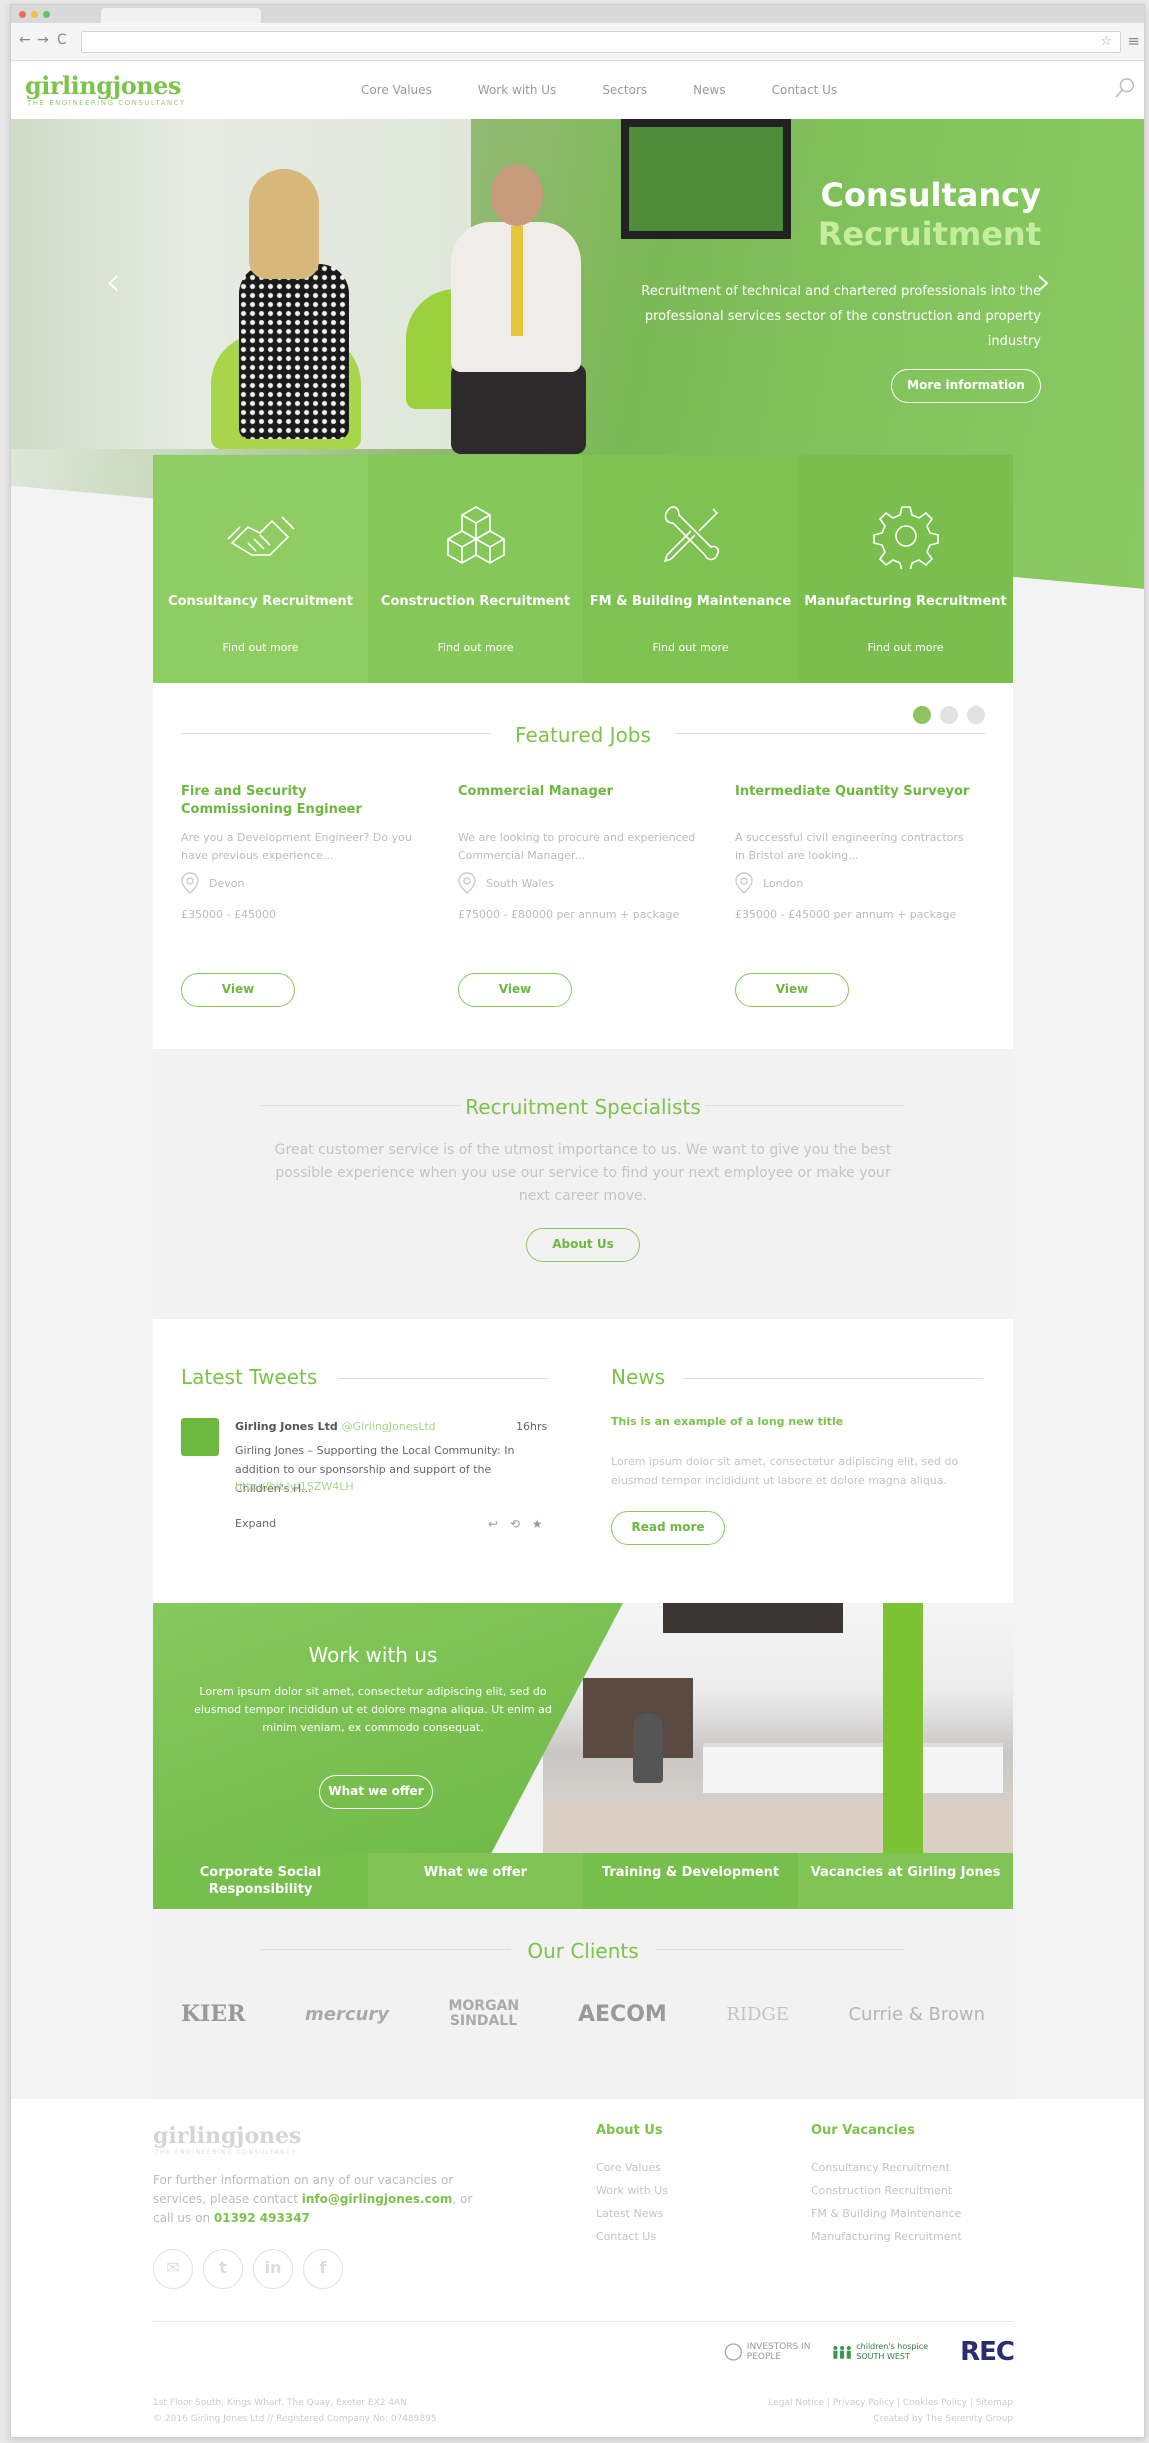  I want to click on nav-sectors: Sectors, so click(624, 90).